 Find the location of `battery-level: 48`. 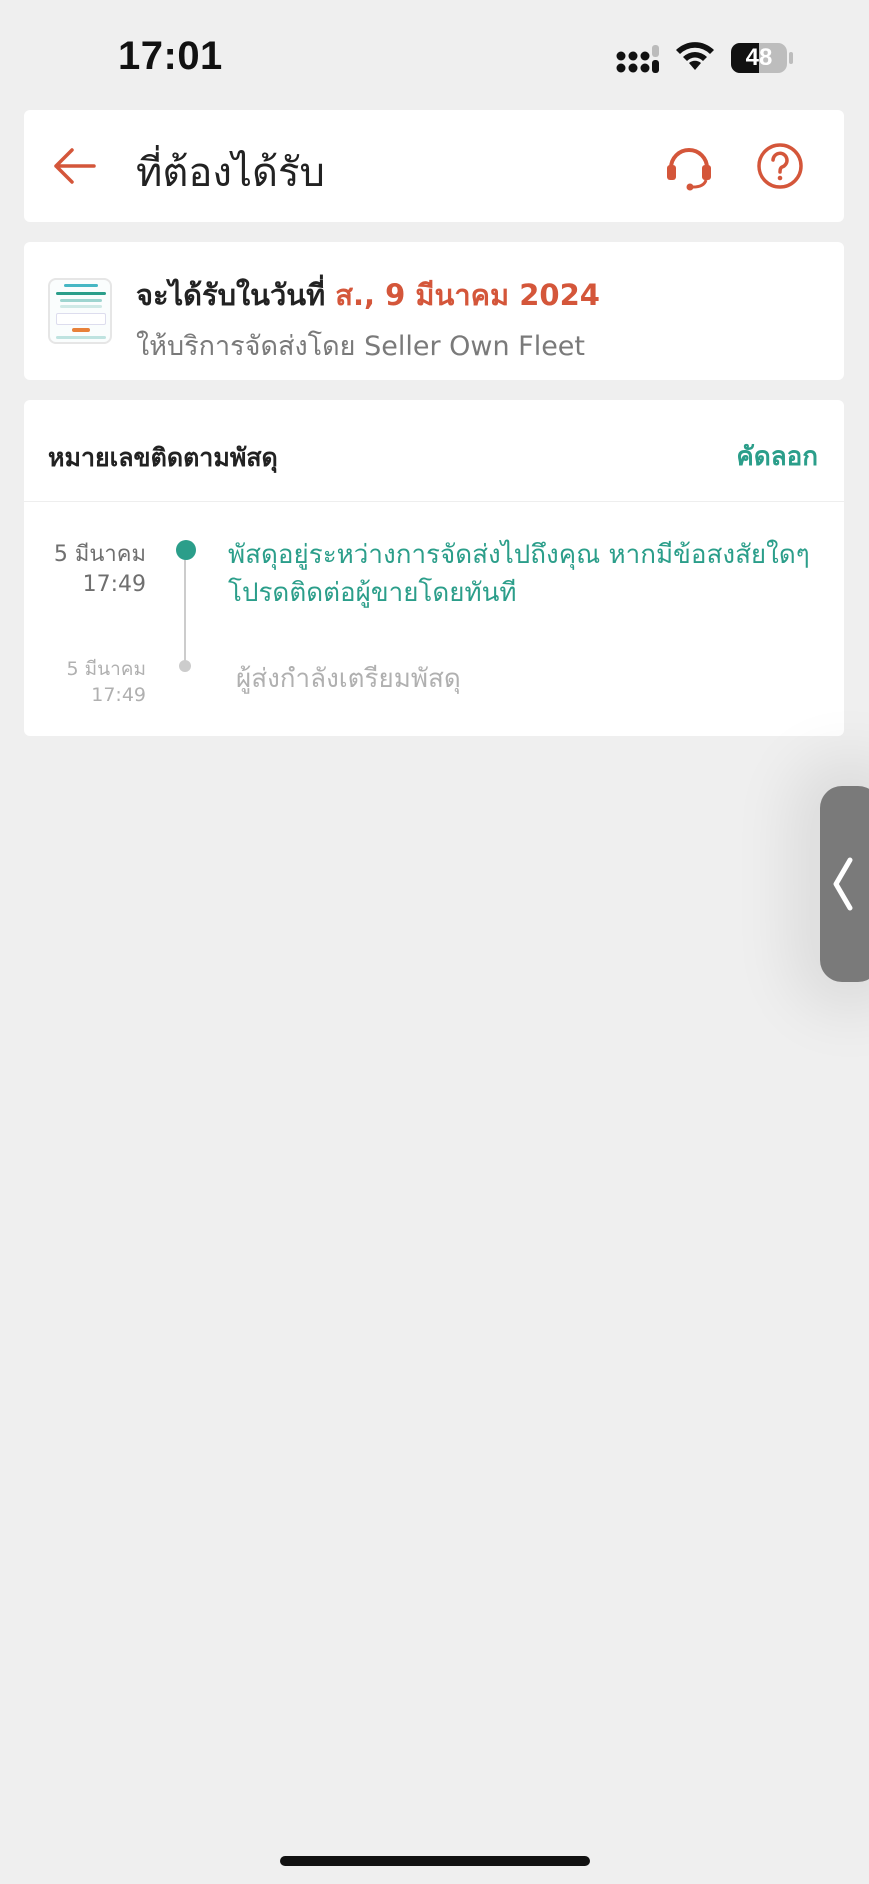

battery-level: 48 is located at coordinates (759, 57).